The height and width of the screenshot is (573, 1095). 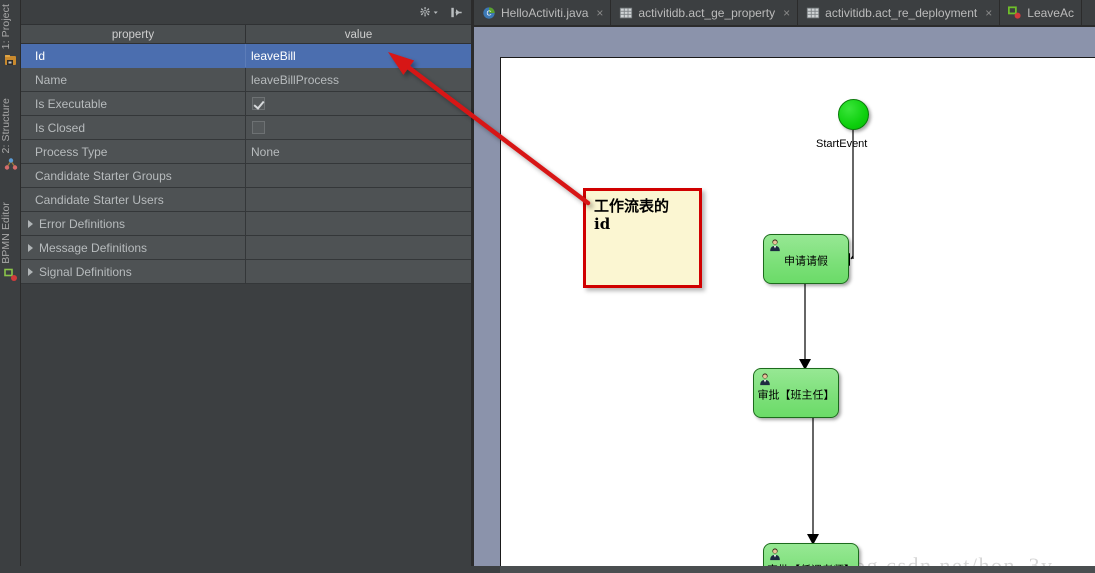 I want to click on property-name-cell: Candidate Starter Users, so click(x=133, y=199).